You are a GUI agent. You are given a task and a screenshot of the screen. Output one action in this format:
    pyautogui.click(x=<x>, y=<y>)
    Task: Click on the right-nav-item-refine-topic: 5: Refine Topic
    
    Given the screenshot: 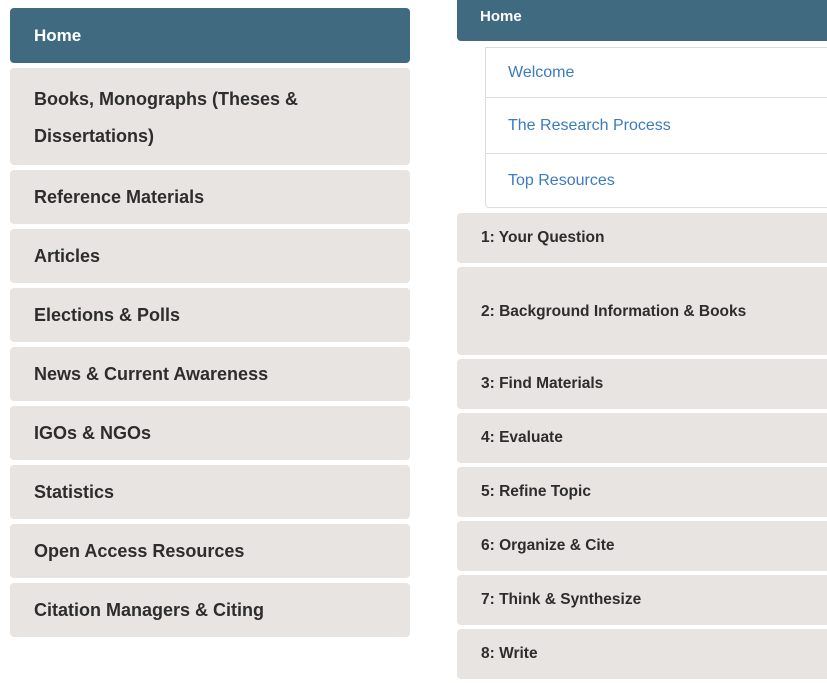 What is the action you would take?
    pyautogui.click(x=642, y=492)
    